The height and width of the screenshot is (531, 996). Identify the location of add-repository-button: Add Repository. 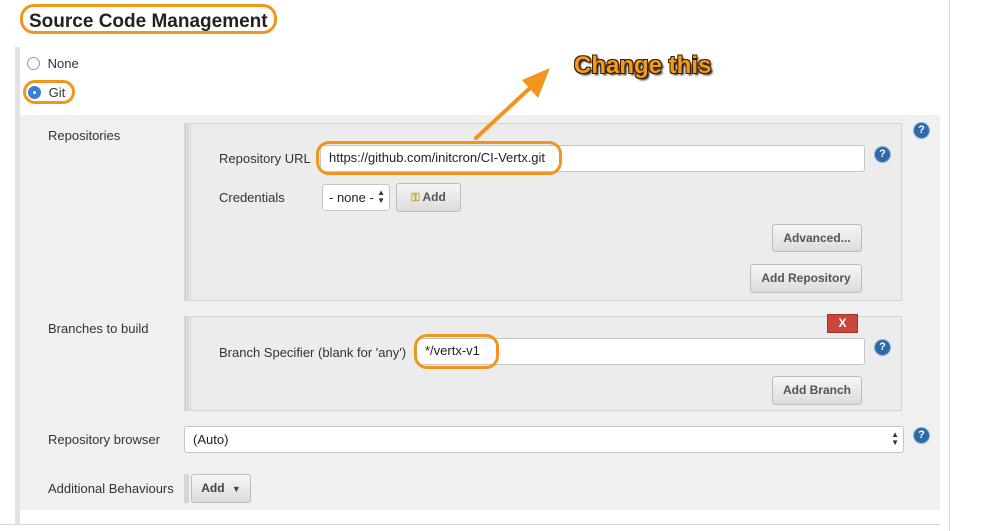
(806, 278).